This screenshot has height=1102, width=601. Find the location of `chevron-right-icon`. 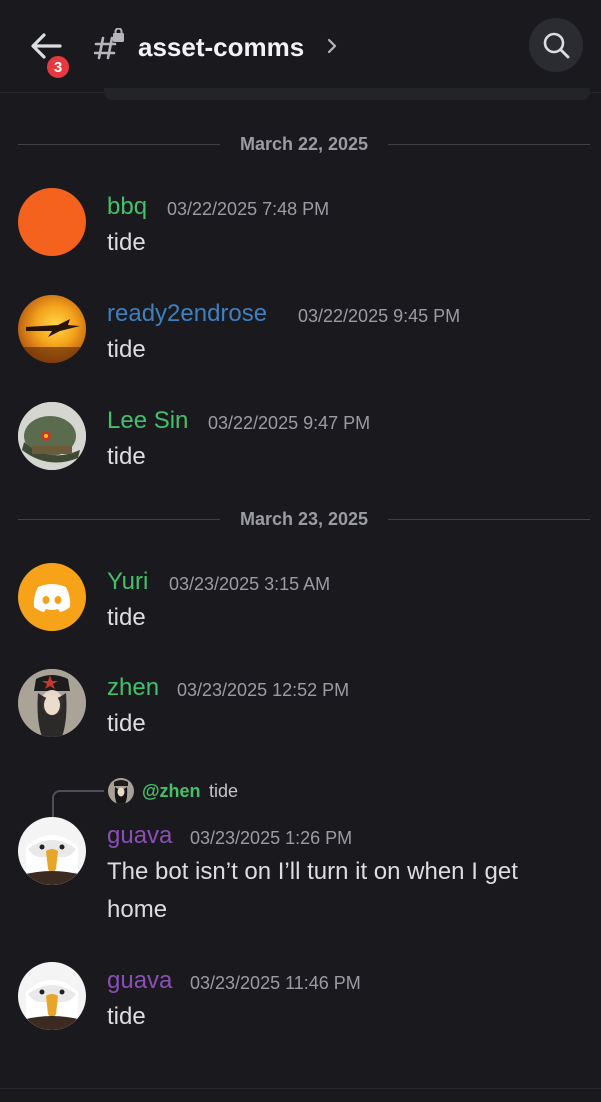

chevron-right-icon is located at coordinates (332, 46).